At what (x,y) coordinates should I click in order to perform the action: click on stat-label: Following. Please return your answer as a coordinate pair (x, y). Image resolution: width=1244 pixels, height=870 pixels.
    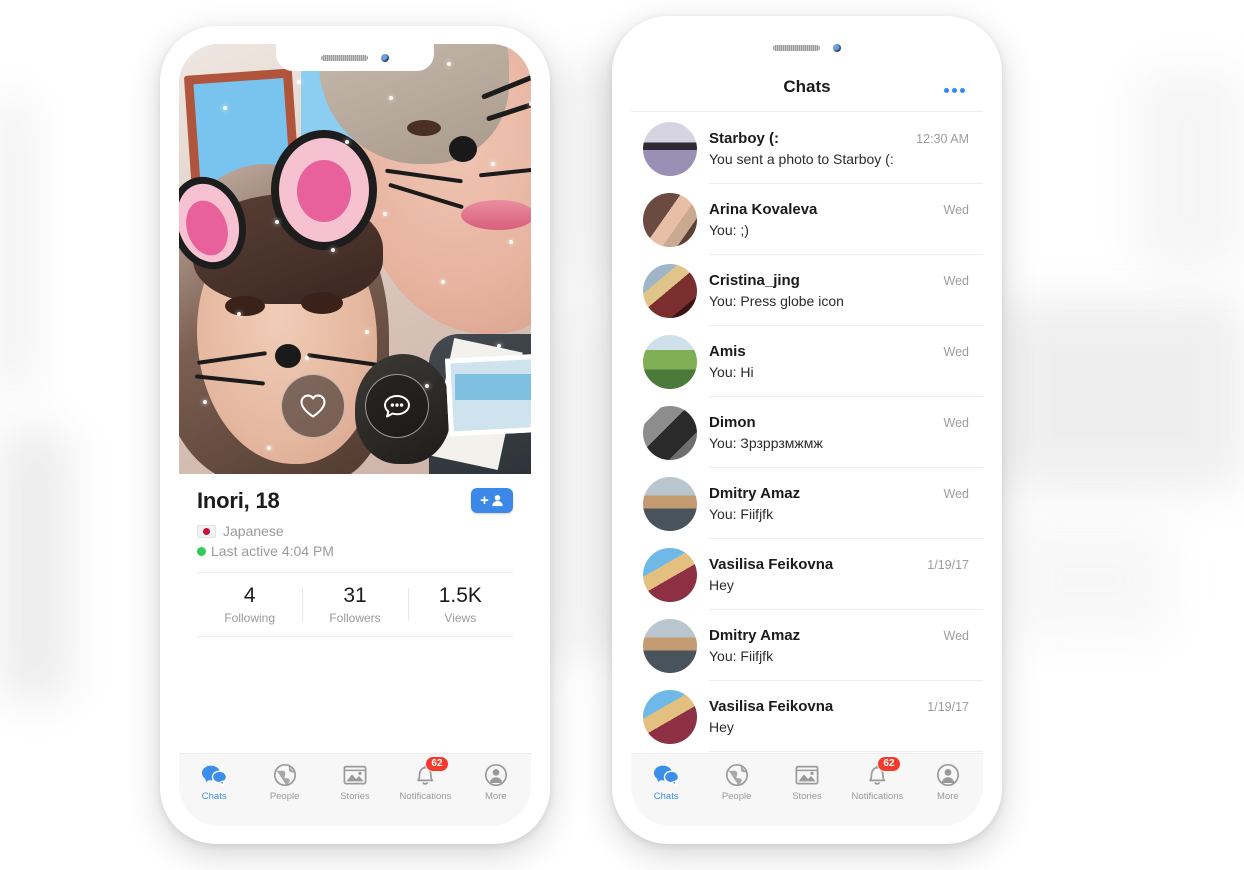
    Looking at the image, I should click on (250, 618).